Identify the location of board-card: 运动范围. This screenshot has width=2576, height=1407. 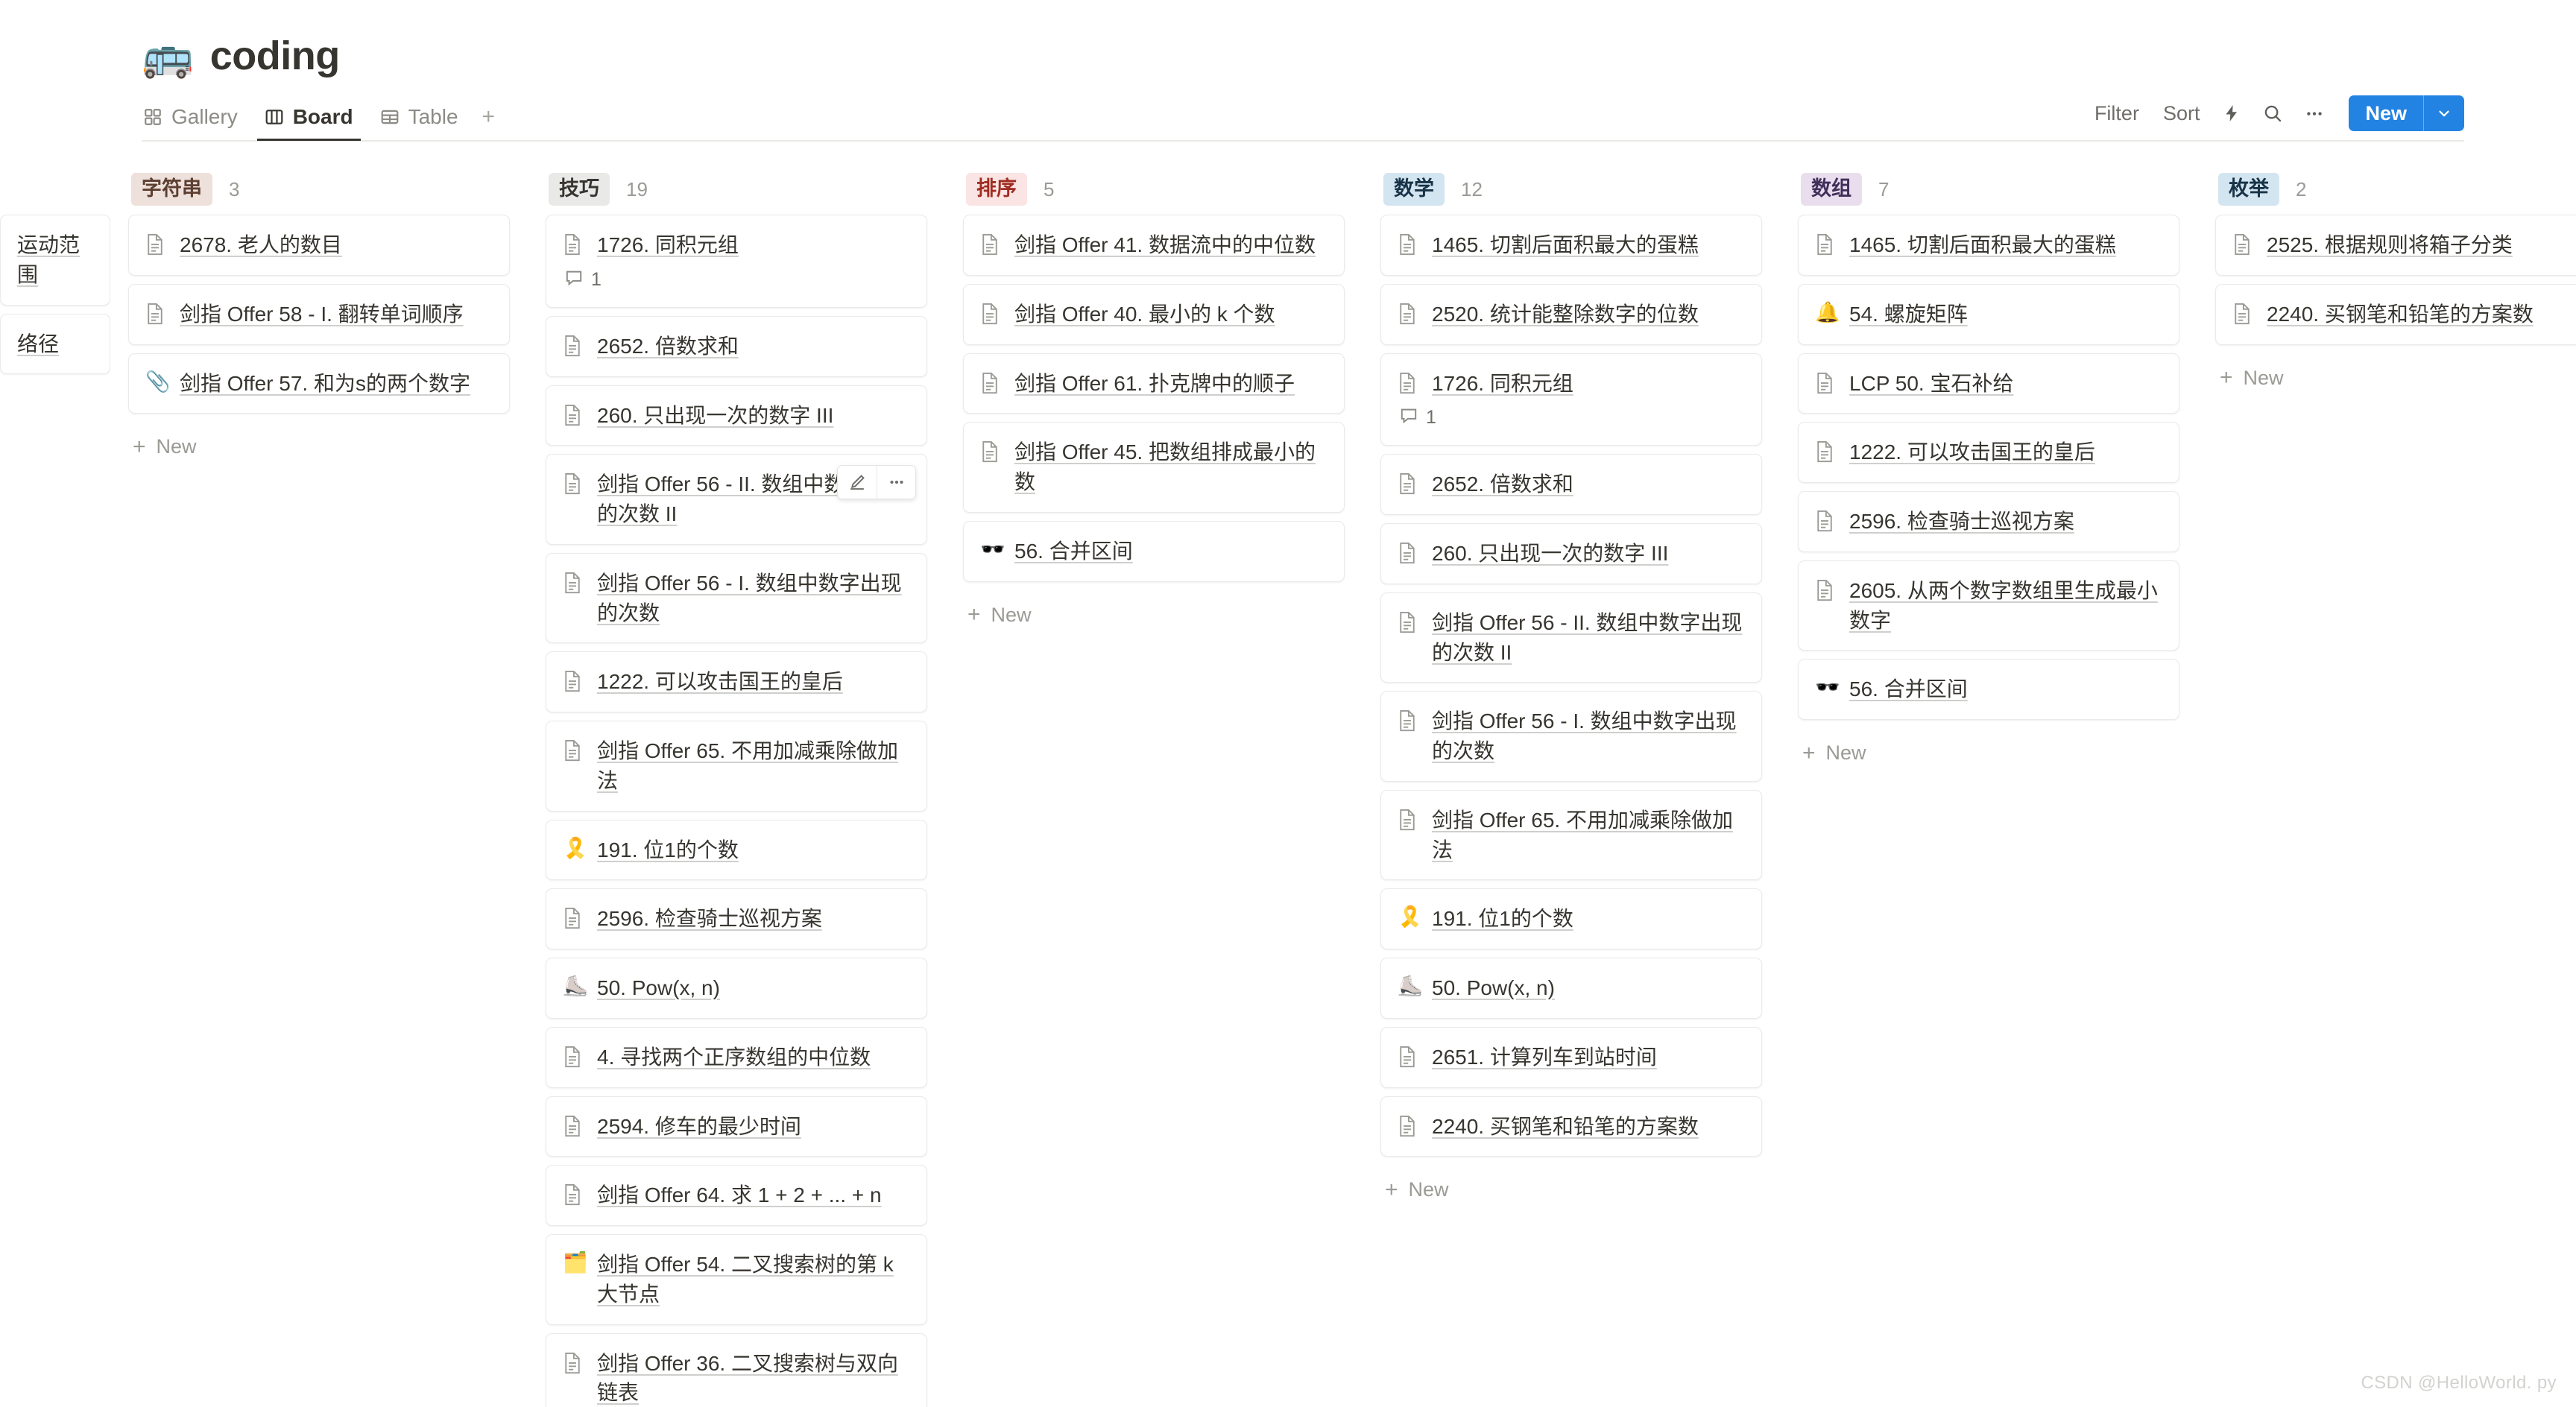
(55, 260).